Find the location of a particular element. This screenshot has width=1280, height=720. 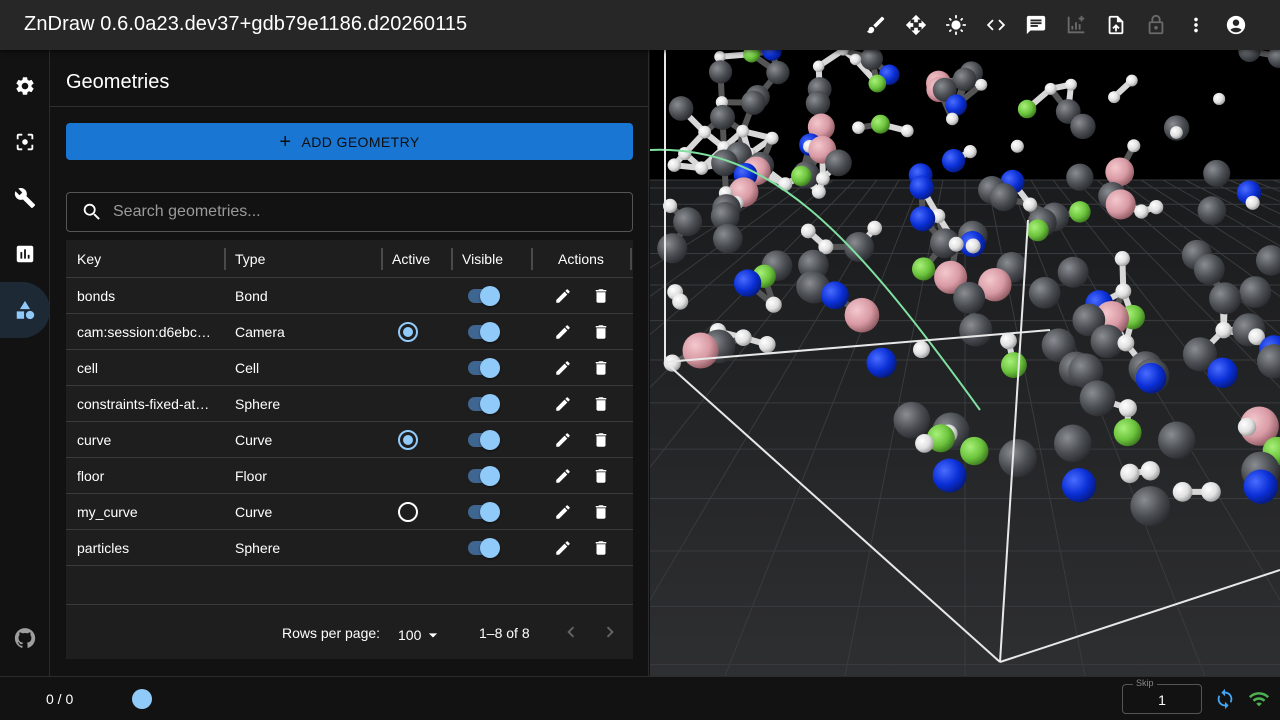

table-row: bonds Bond is located at coordinates (349, 296).